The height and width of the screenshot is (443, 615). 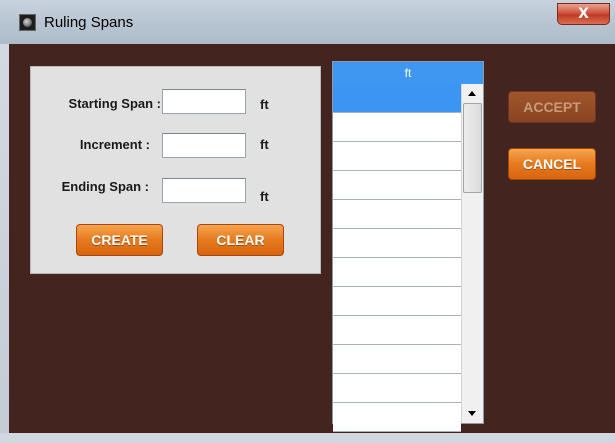 What do you see at coordinates (89, 22) in the screenshot?
I see `window-title: Ruling Spans` at bounding box center [89, 22].